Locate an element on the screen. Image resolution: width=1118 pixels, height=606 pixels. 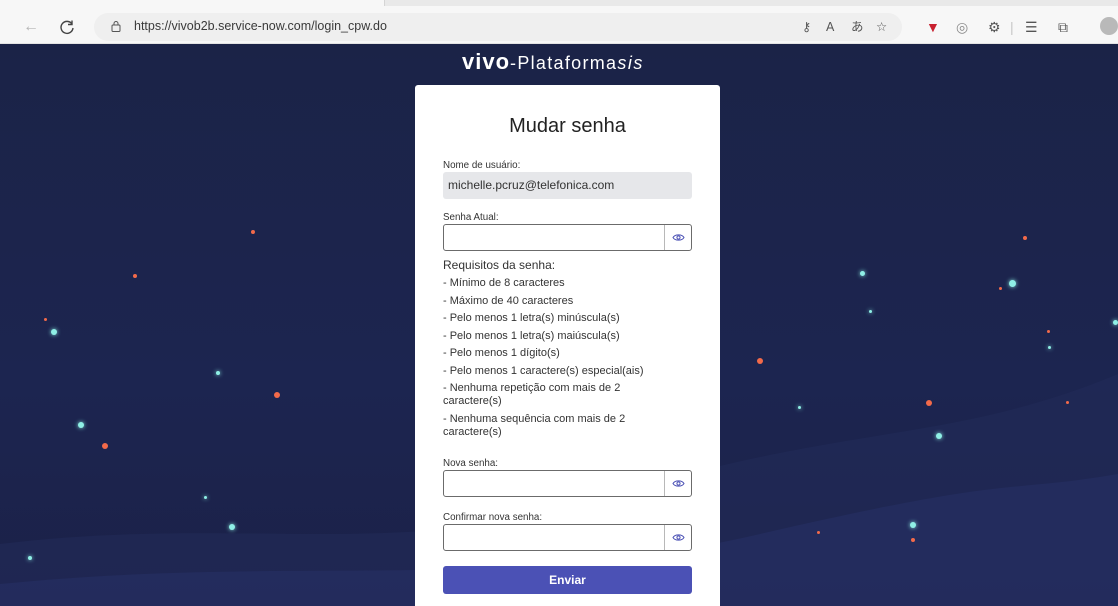
requirement-item: - Pelo menos 1 letra(s) maiúscula(s) is located at coordinates (531, 335).